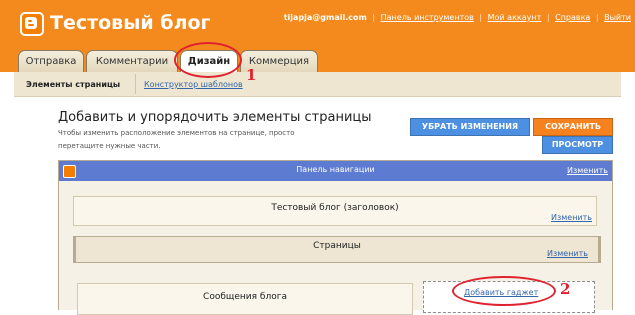 The height and width of the screenshot is (315, 635). What do you see at coordinates (427, 17) in the screenshot?
I see `dashboard-link: Панель инструментов` at bounding box center [427, 17].